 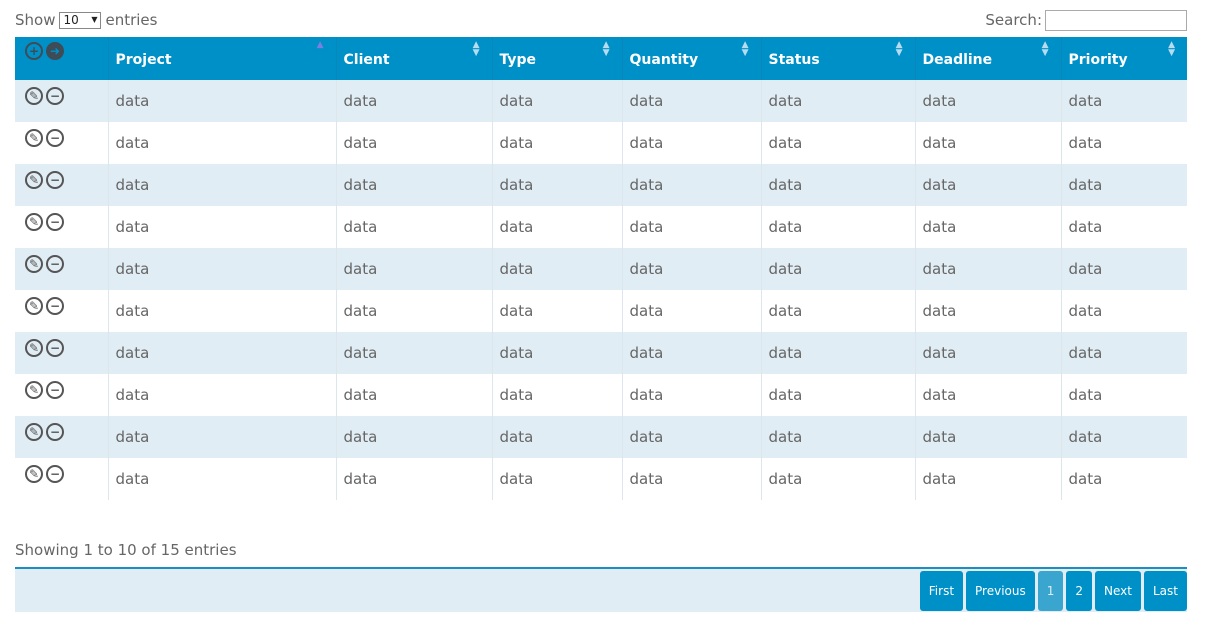 I want to click on column-header-quantity: Quantity ▲ ▼, so click(x=691, y=58).